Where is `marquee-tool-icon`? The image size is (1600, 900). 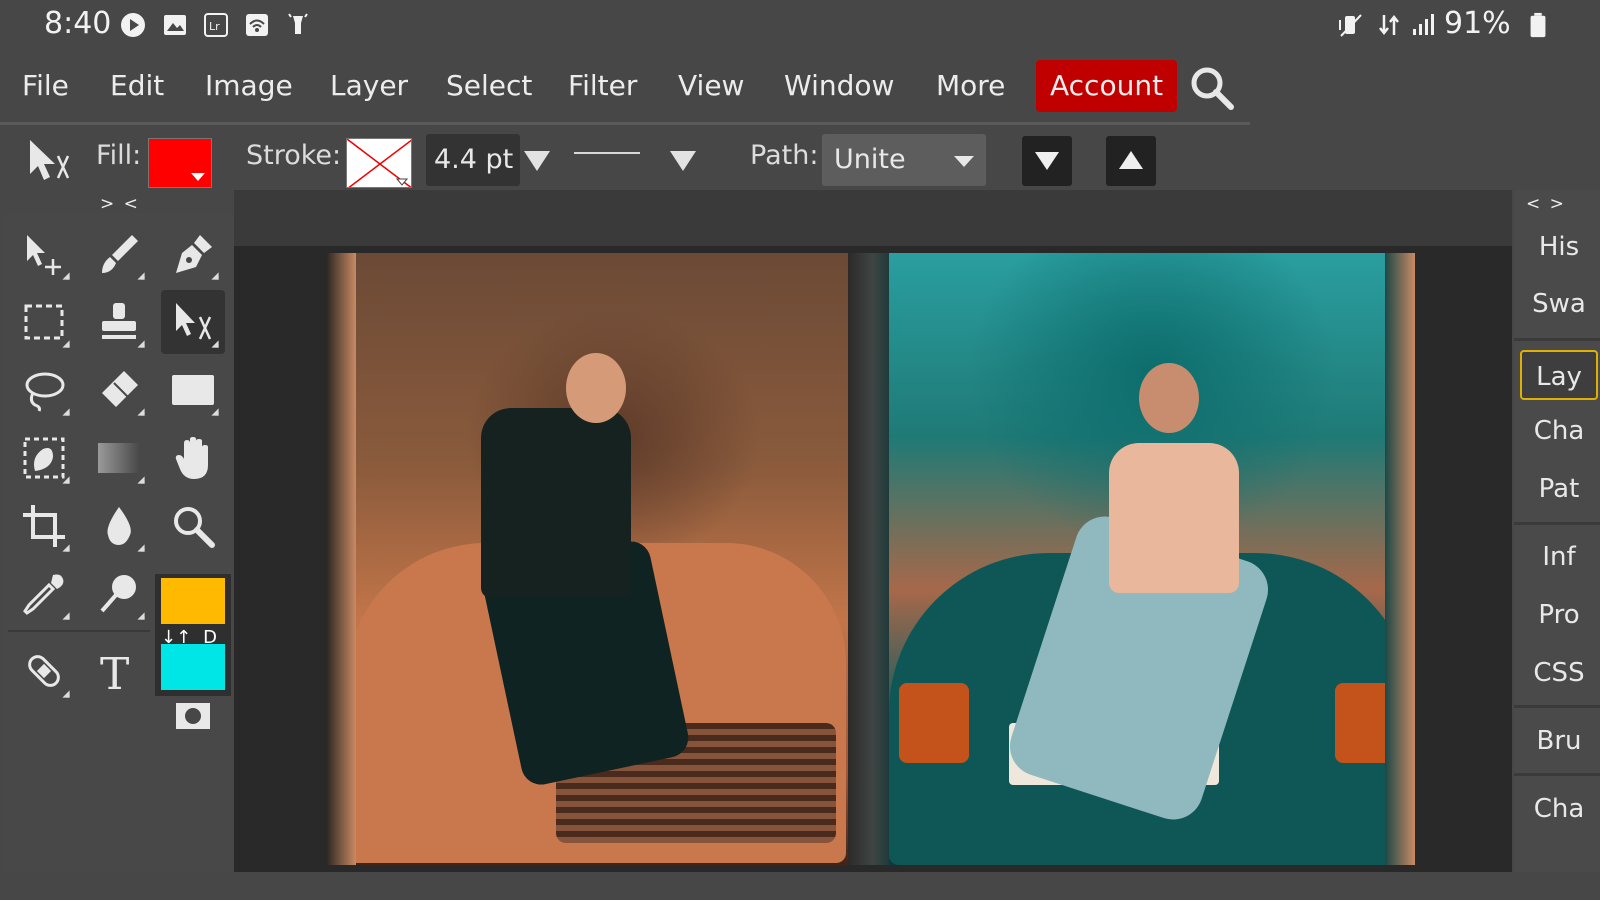 marquee-tool-icon is located at coordinates (44, 322).